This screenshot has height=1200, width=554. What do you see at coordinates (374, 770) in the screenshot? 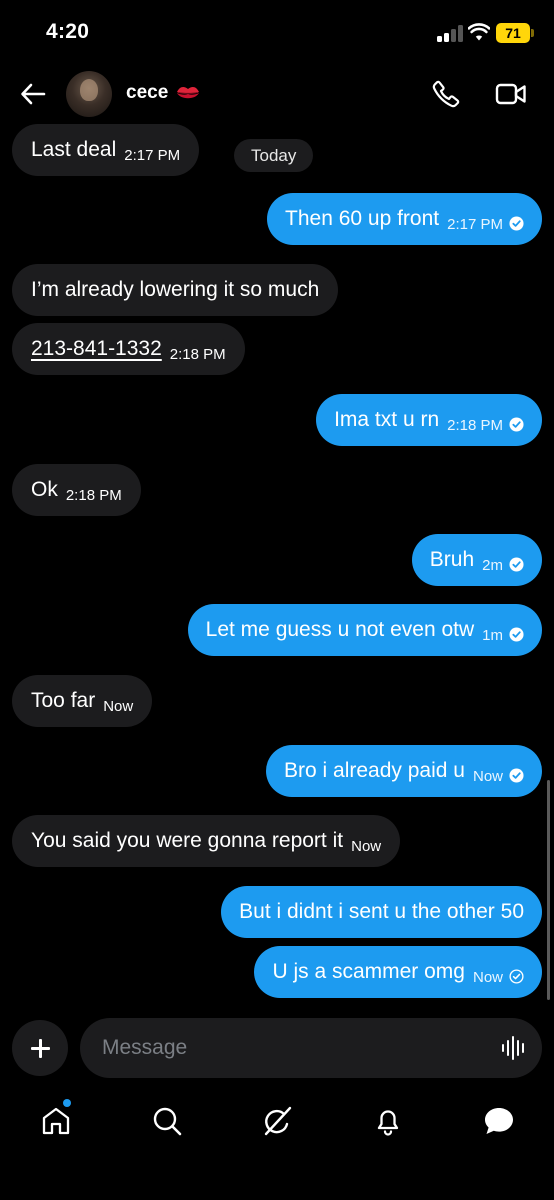
I see `message-text: Bro i already paid u` at bounding box center [374, 770].